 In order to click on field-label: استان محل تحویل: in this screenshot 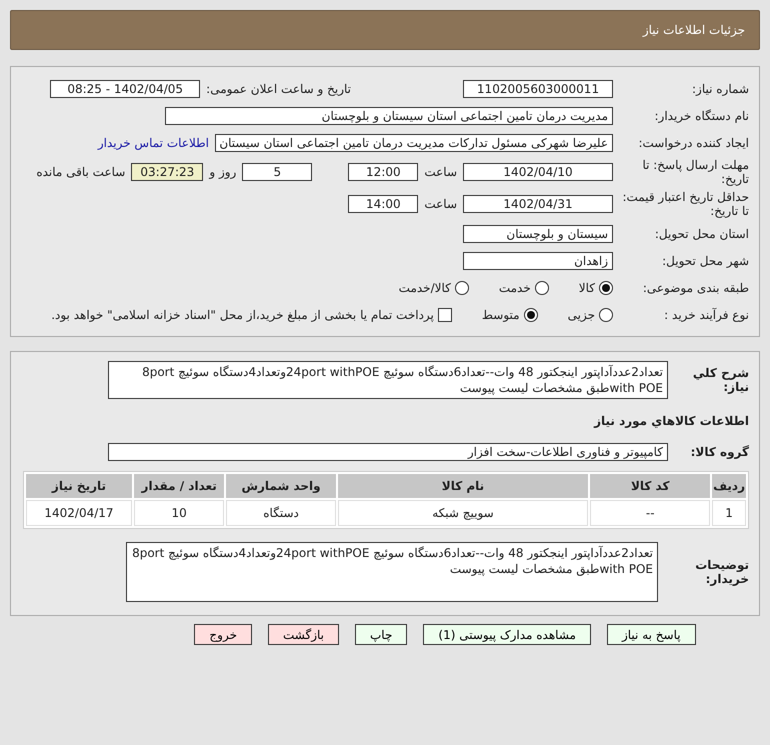, I will do `click(701, 233)`.